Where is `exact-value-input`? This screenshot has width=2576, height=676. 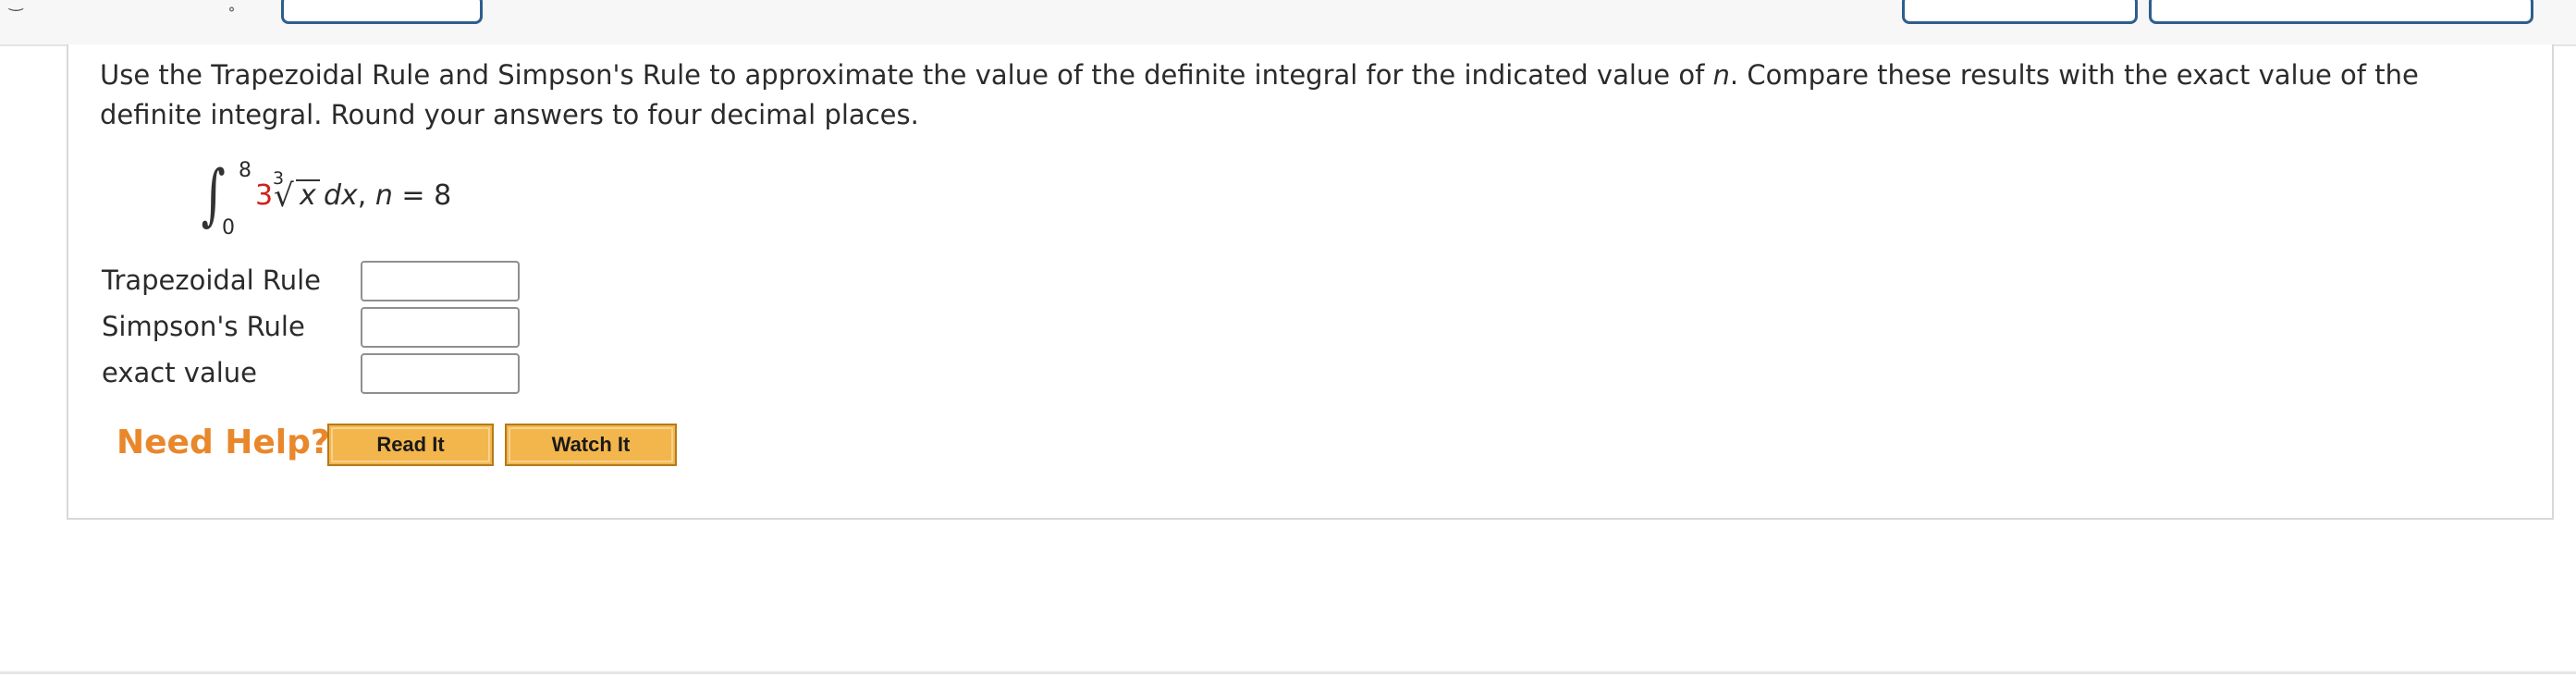 exact-value-input is located at coordinates (441, 373).